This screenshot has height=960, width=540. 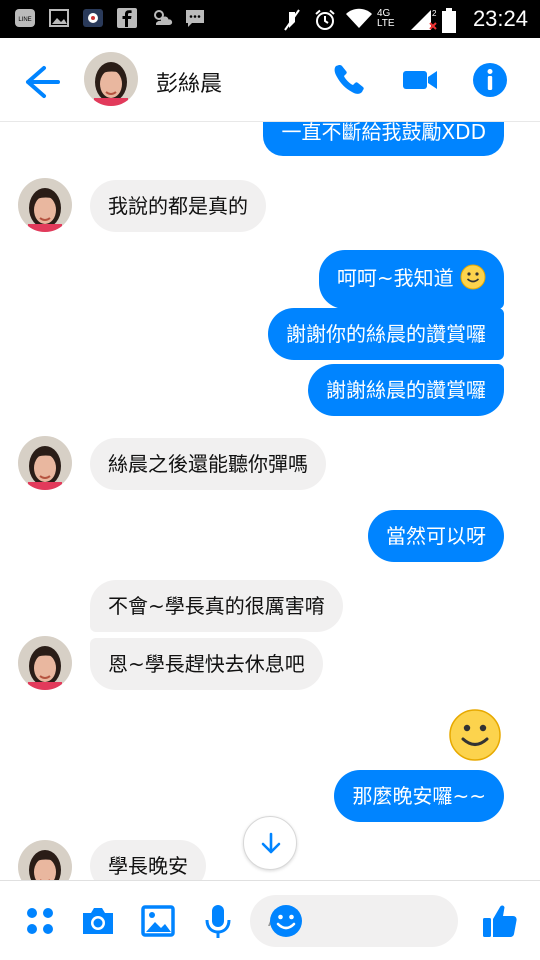 I want to click on contact-name: 彭絲晨, so click(x=189, y=82).